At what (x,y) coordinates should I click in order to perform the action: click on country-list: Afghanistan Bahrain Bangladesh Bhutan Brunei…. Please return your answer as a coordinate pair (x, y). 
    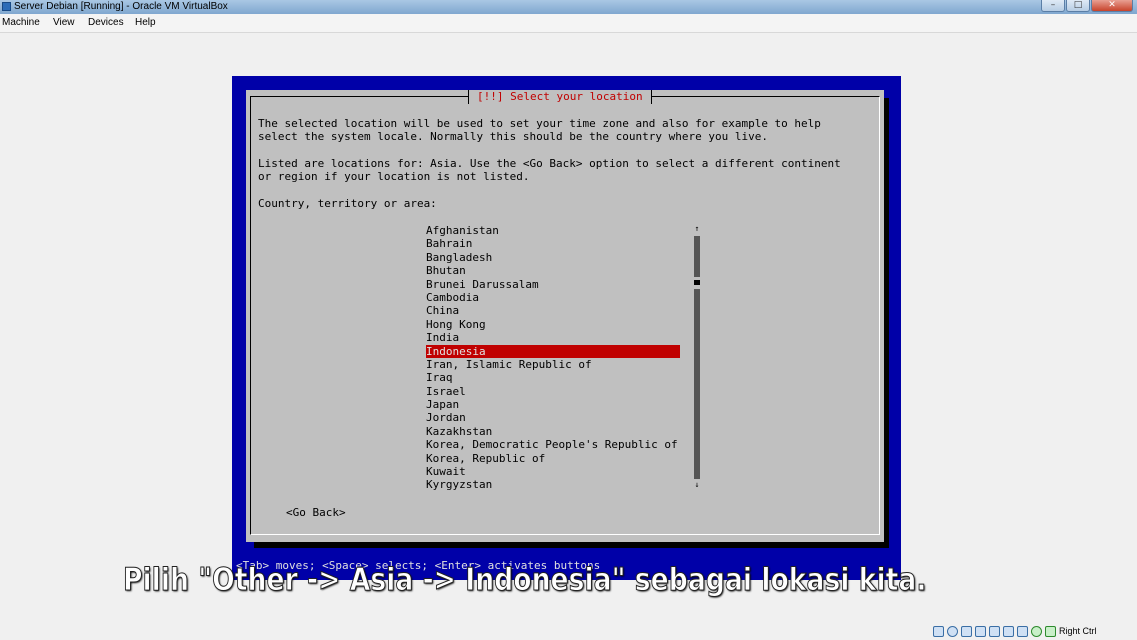
    Looking at the image, I should click on (556, 358).